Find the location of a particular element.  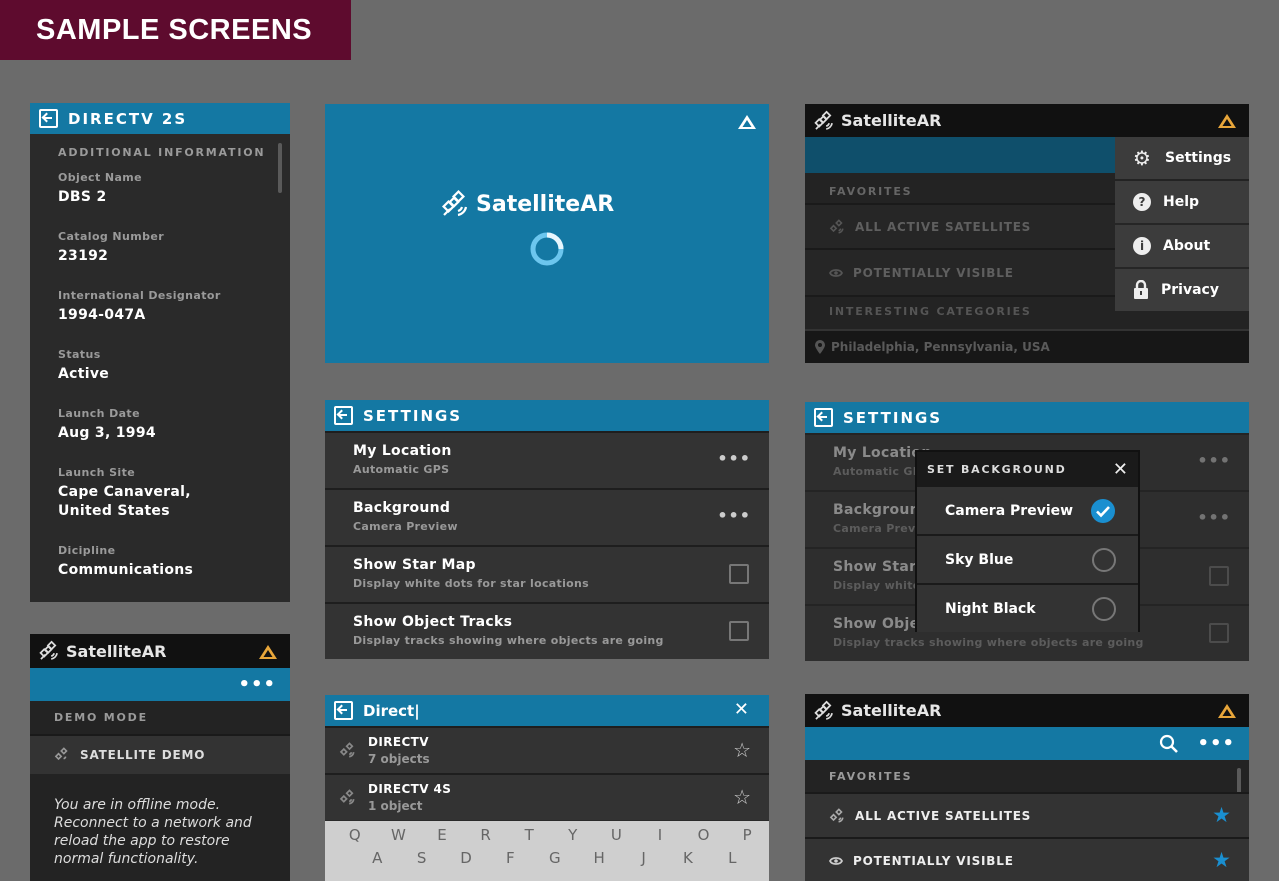

gear-icon: ⚙ is located at coordinates (1142, 158).